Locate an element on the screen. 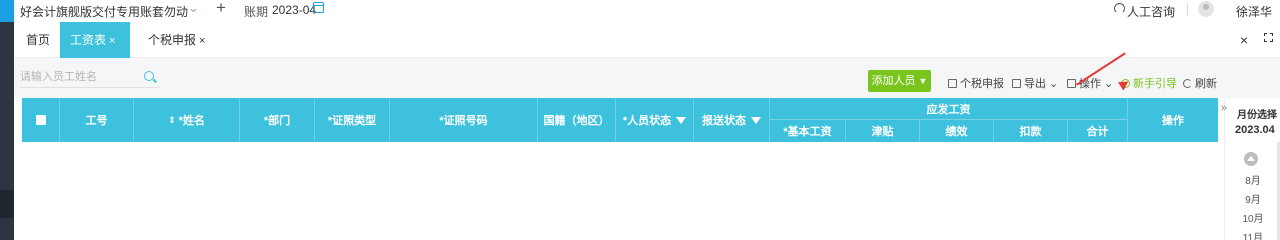 This screenshot has width=1280, height=240. export-icon is located at coordinates (1016, 83).